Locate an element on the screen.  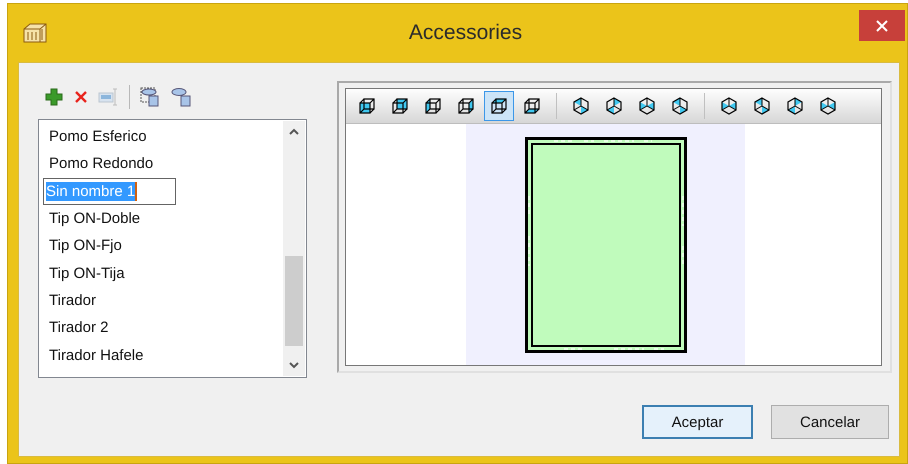
list-item: Tip ON-Doble is located at coordinates (174, 218).